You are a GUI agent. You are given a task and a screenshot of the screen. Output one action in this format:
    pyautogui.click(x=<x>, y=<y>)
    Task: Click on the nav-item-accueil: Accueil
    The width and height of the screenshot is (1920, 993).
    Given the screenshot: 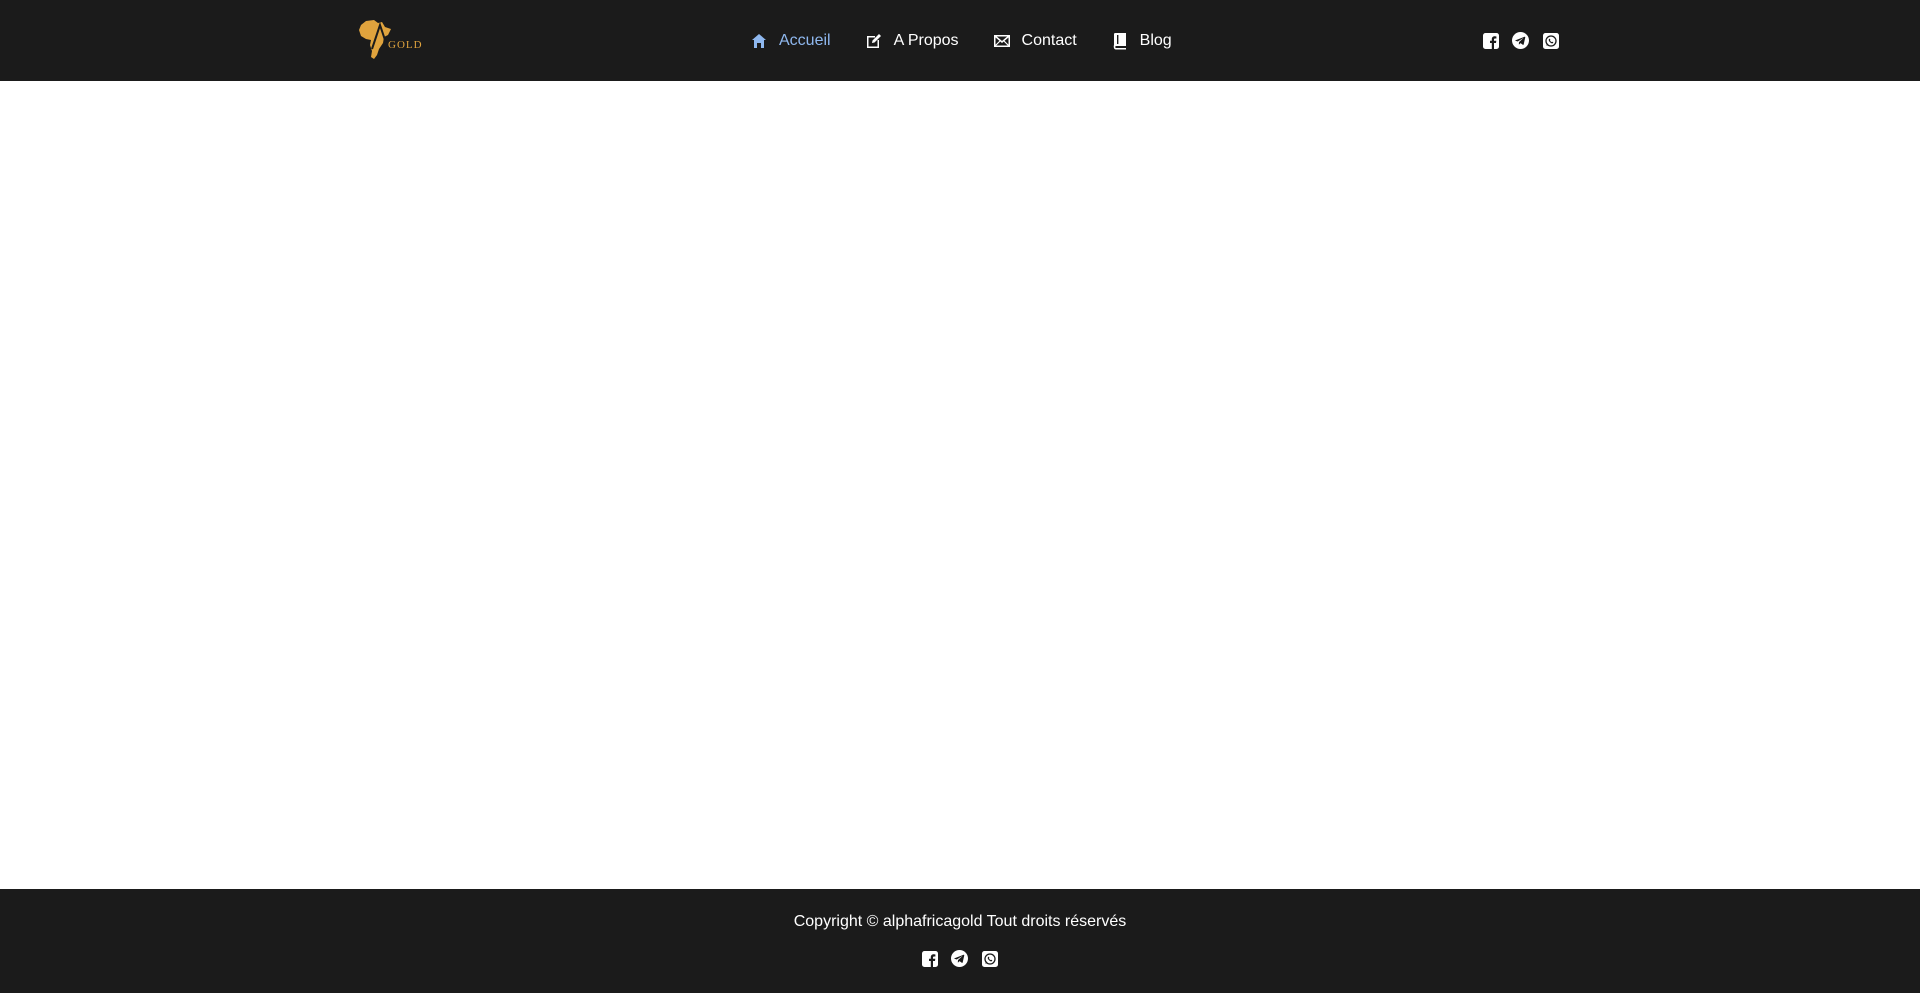 What is the action you would take?
    pyautogui.click(x=790, y=41)
    